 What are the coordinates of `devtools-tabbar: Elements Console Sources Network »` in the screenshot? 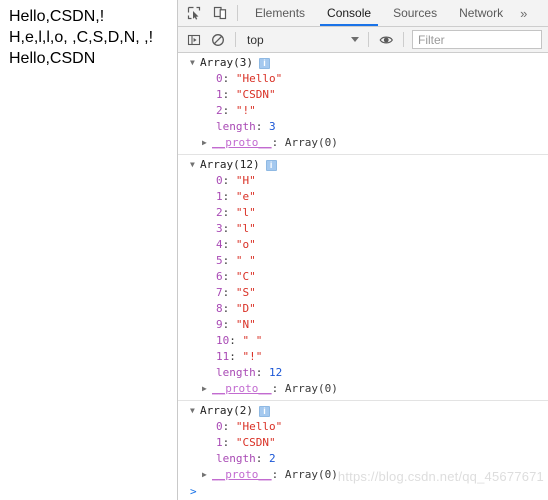 It's located at (363, 13).